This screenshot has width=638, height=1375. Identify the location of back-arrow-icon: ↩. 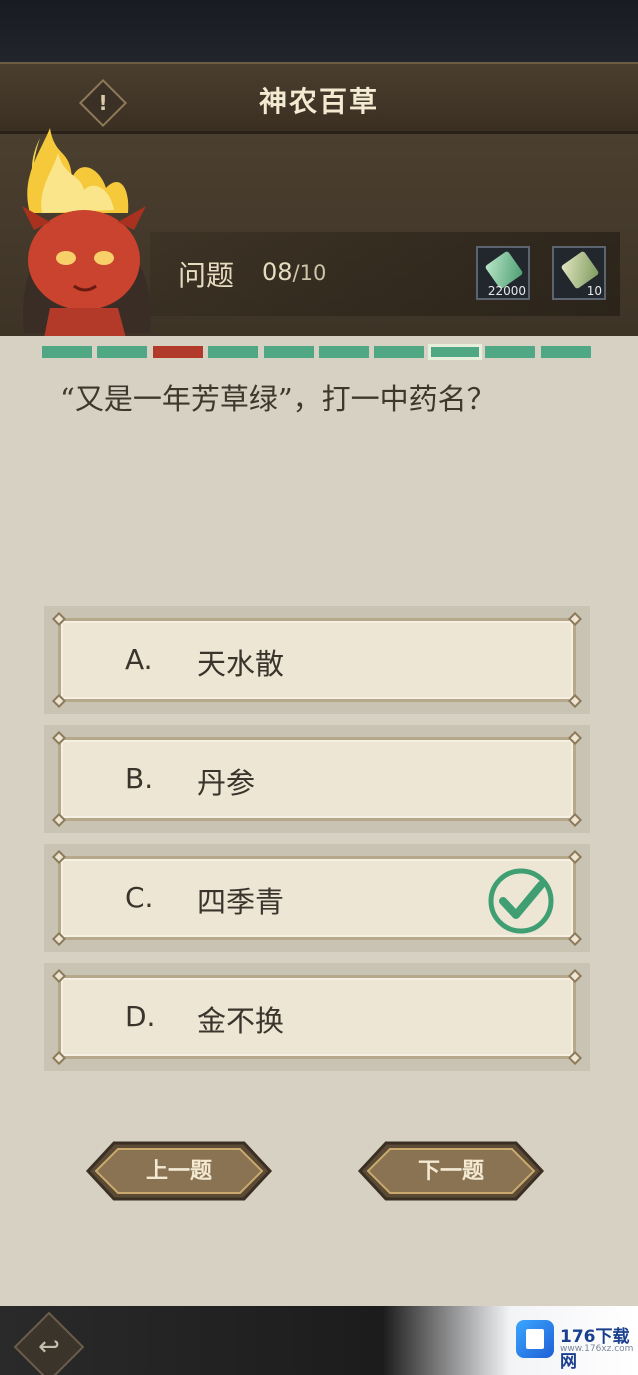
(49, 1347).